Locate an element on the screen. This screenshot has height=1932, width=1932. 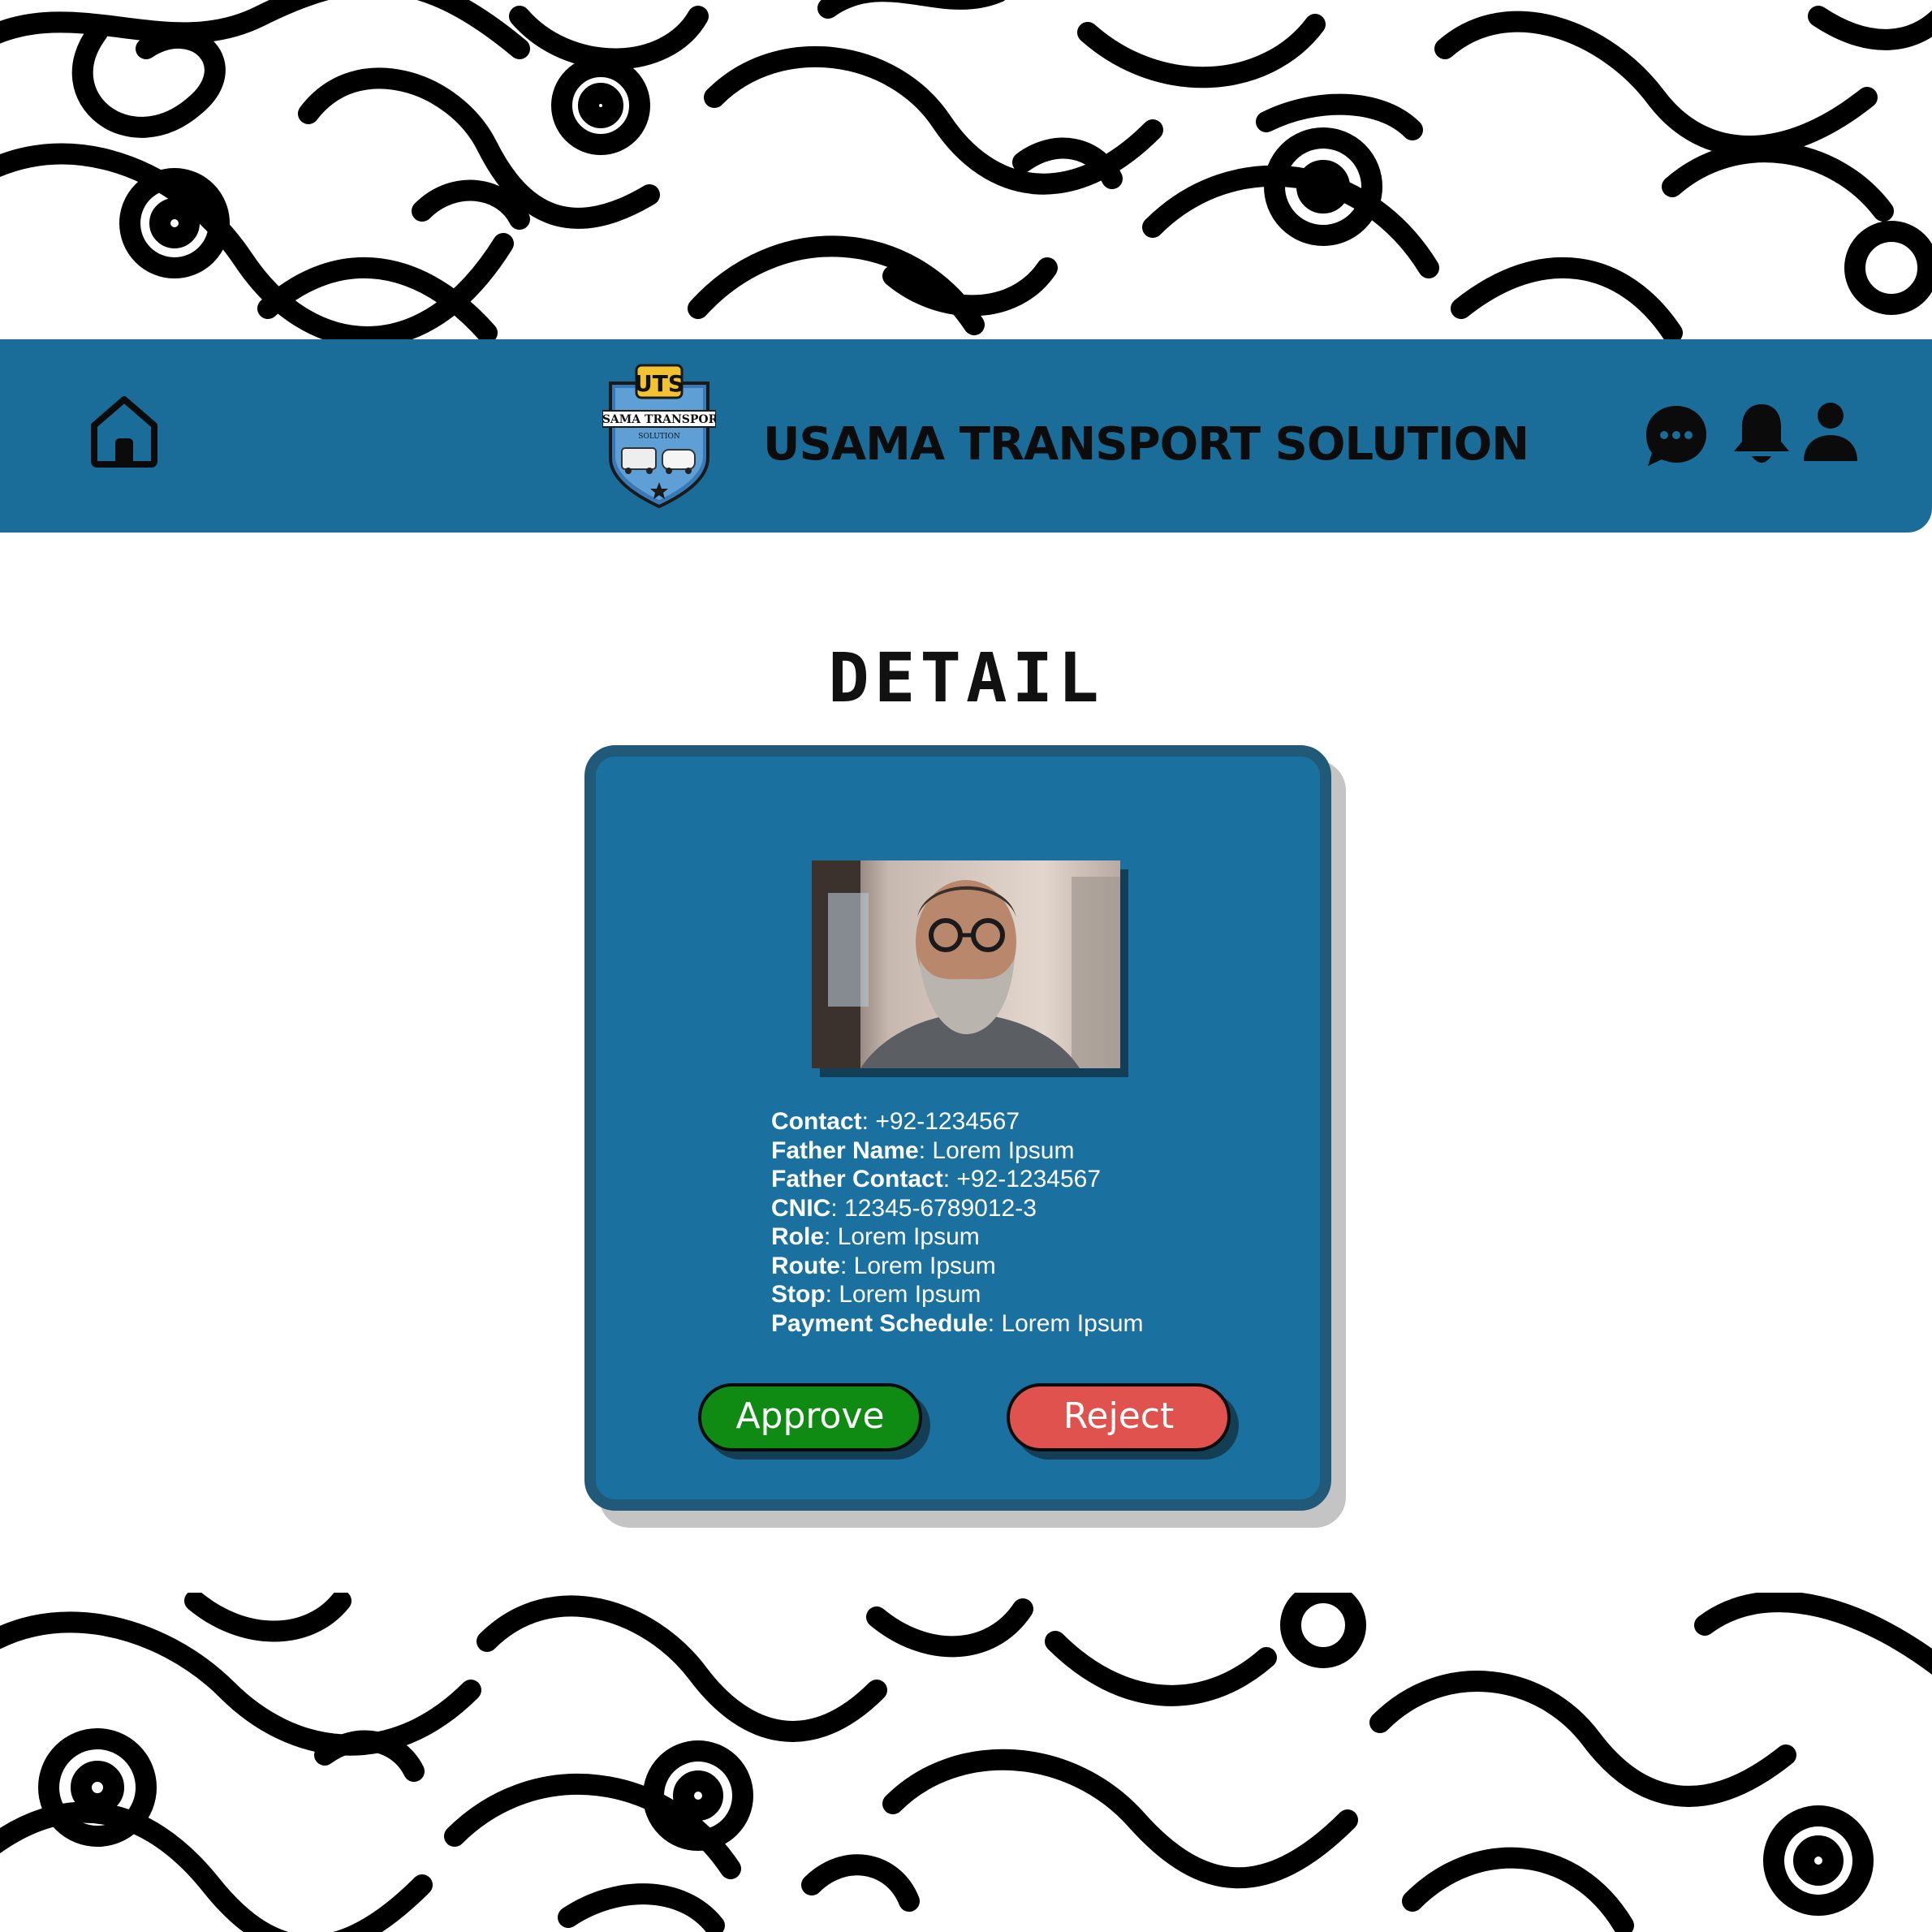
app-title: USAMA TRANSPORT SOLUTION is located at coordinates (1146, 444).